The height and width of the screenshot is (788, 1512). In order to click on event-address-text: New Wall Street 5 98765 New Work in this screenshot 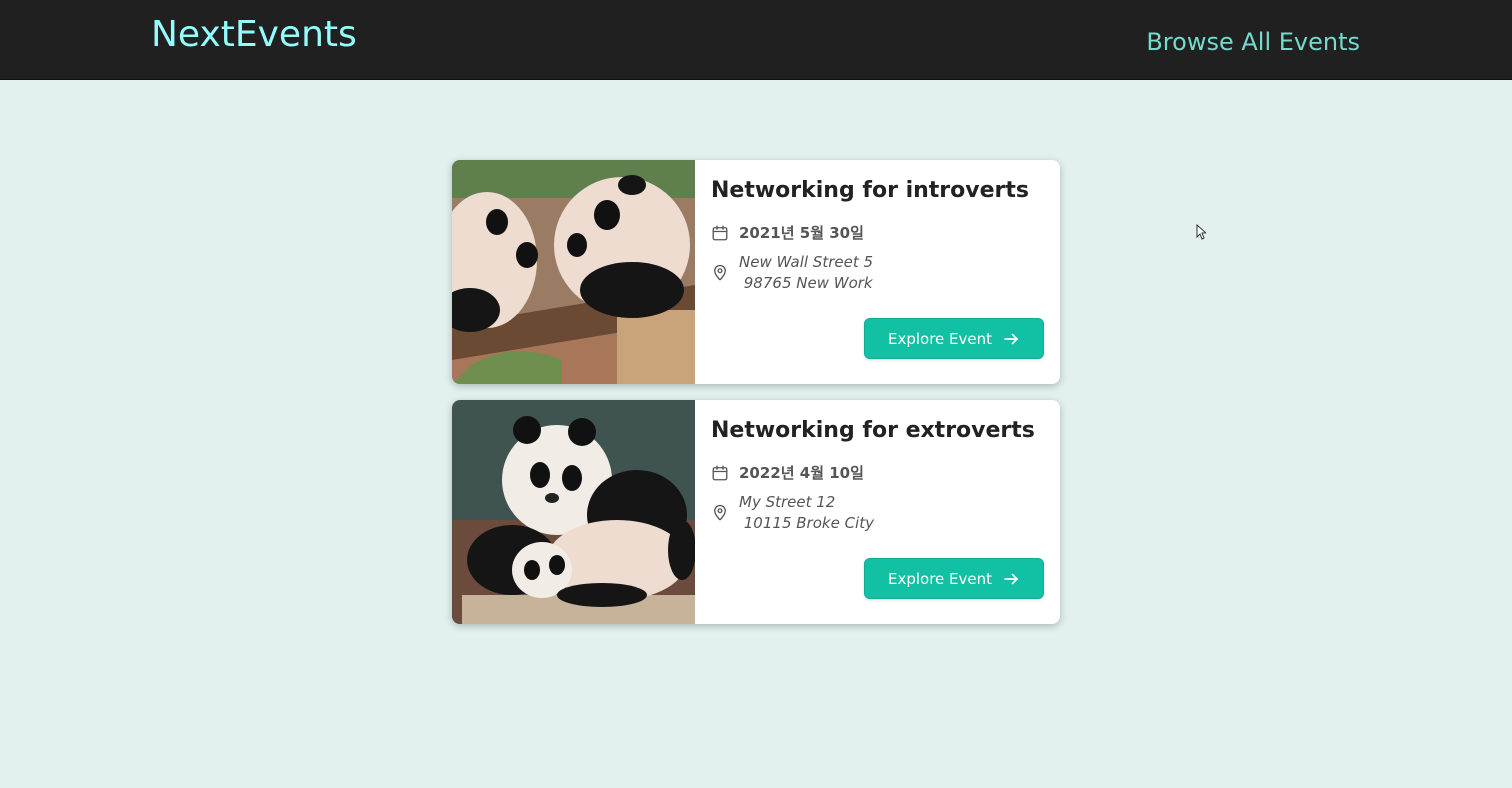, I will do `click(806, 272)`.